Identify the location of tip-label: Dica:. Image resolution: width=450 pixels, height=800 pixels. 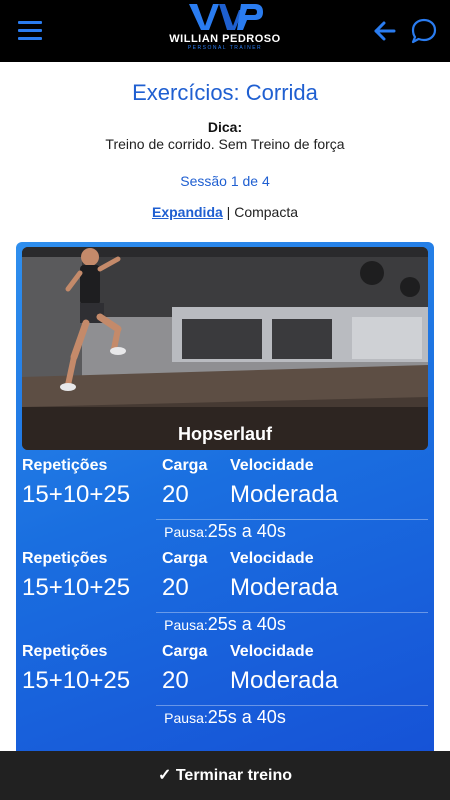
(225, 127).